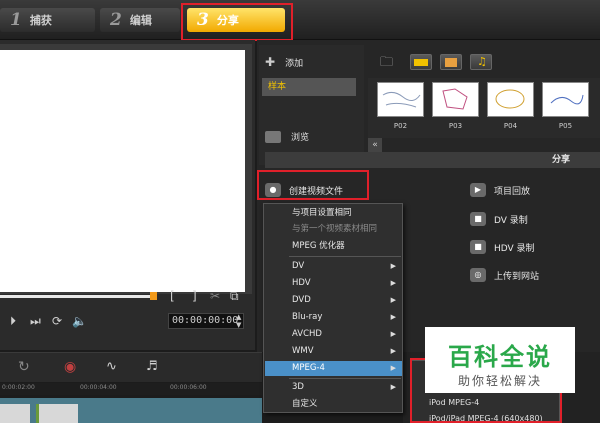 The height and width of the screenshot is (423, 600). I want to click on menu-item-wmv: WMV ▶, so click(333, 351).